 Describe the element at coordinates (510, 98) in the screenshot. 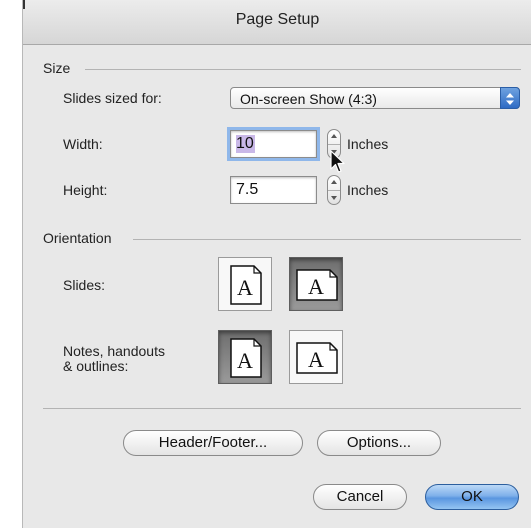

I see `updown-arrows-icon` at that location.